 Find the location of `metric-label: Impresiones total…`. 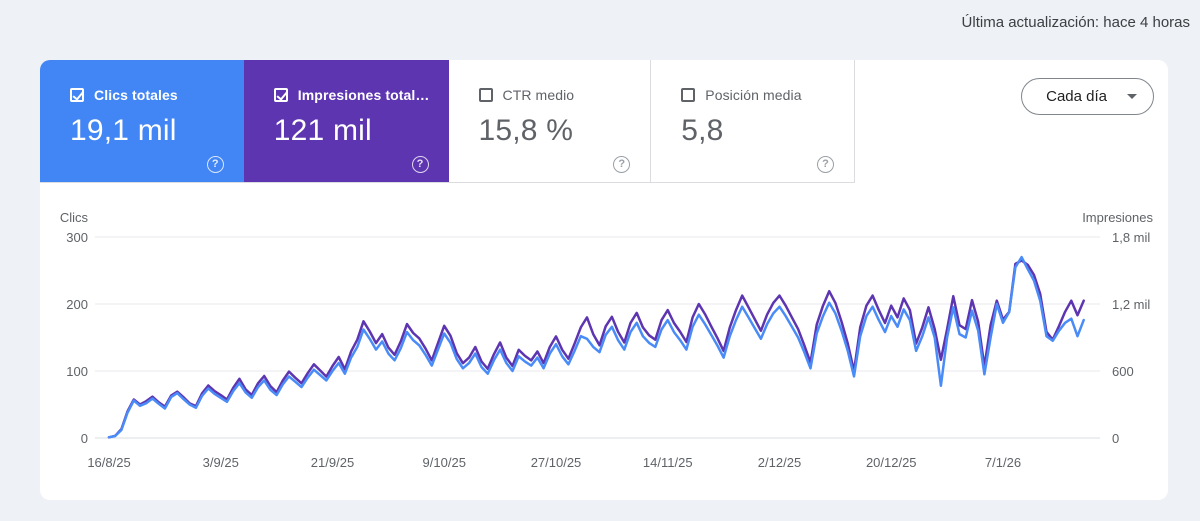

metric-label: Impresiones total… is located at coordinates (363, 95).